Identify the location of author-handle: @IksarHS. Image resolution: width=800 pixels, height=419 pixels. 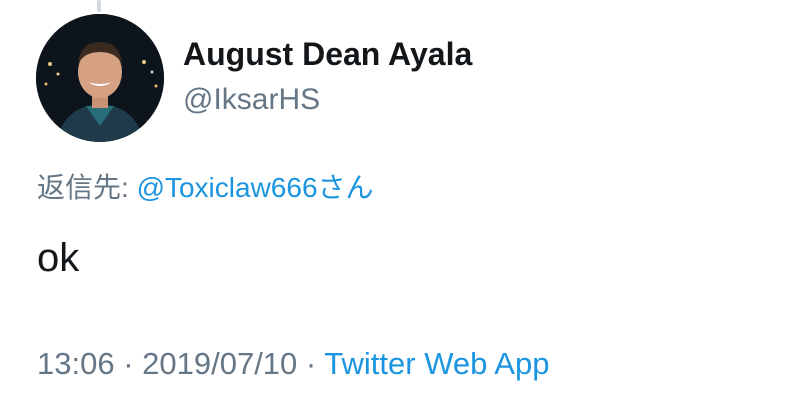
(251, 100).